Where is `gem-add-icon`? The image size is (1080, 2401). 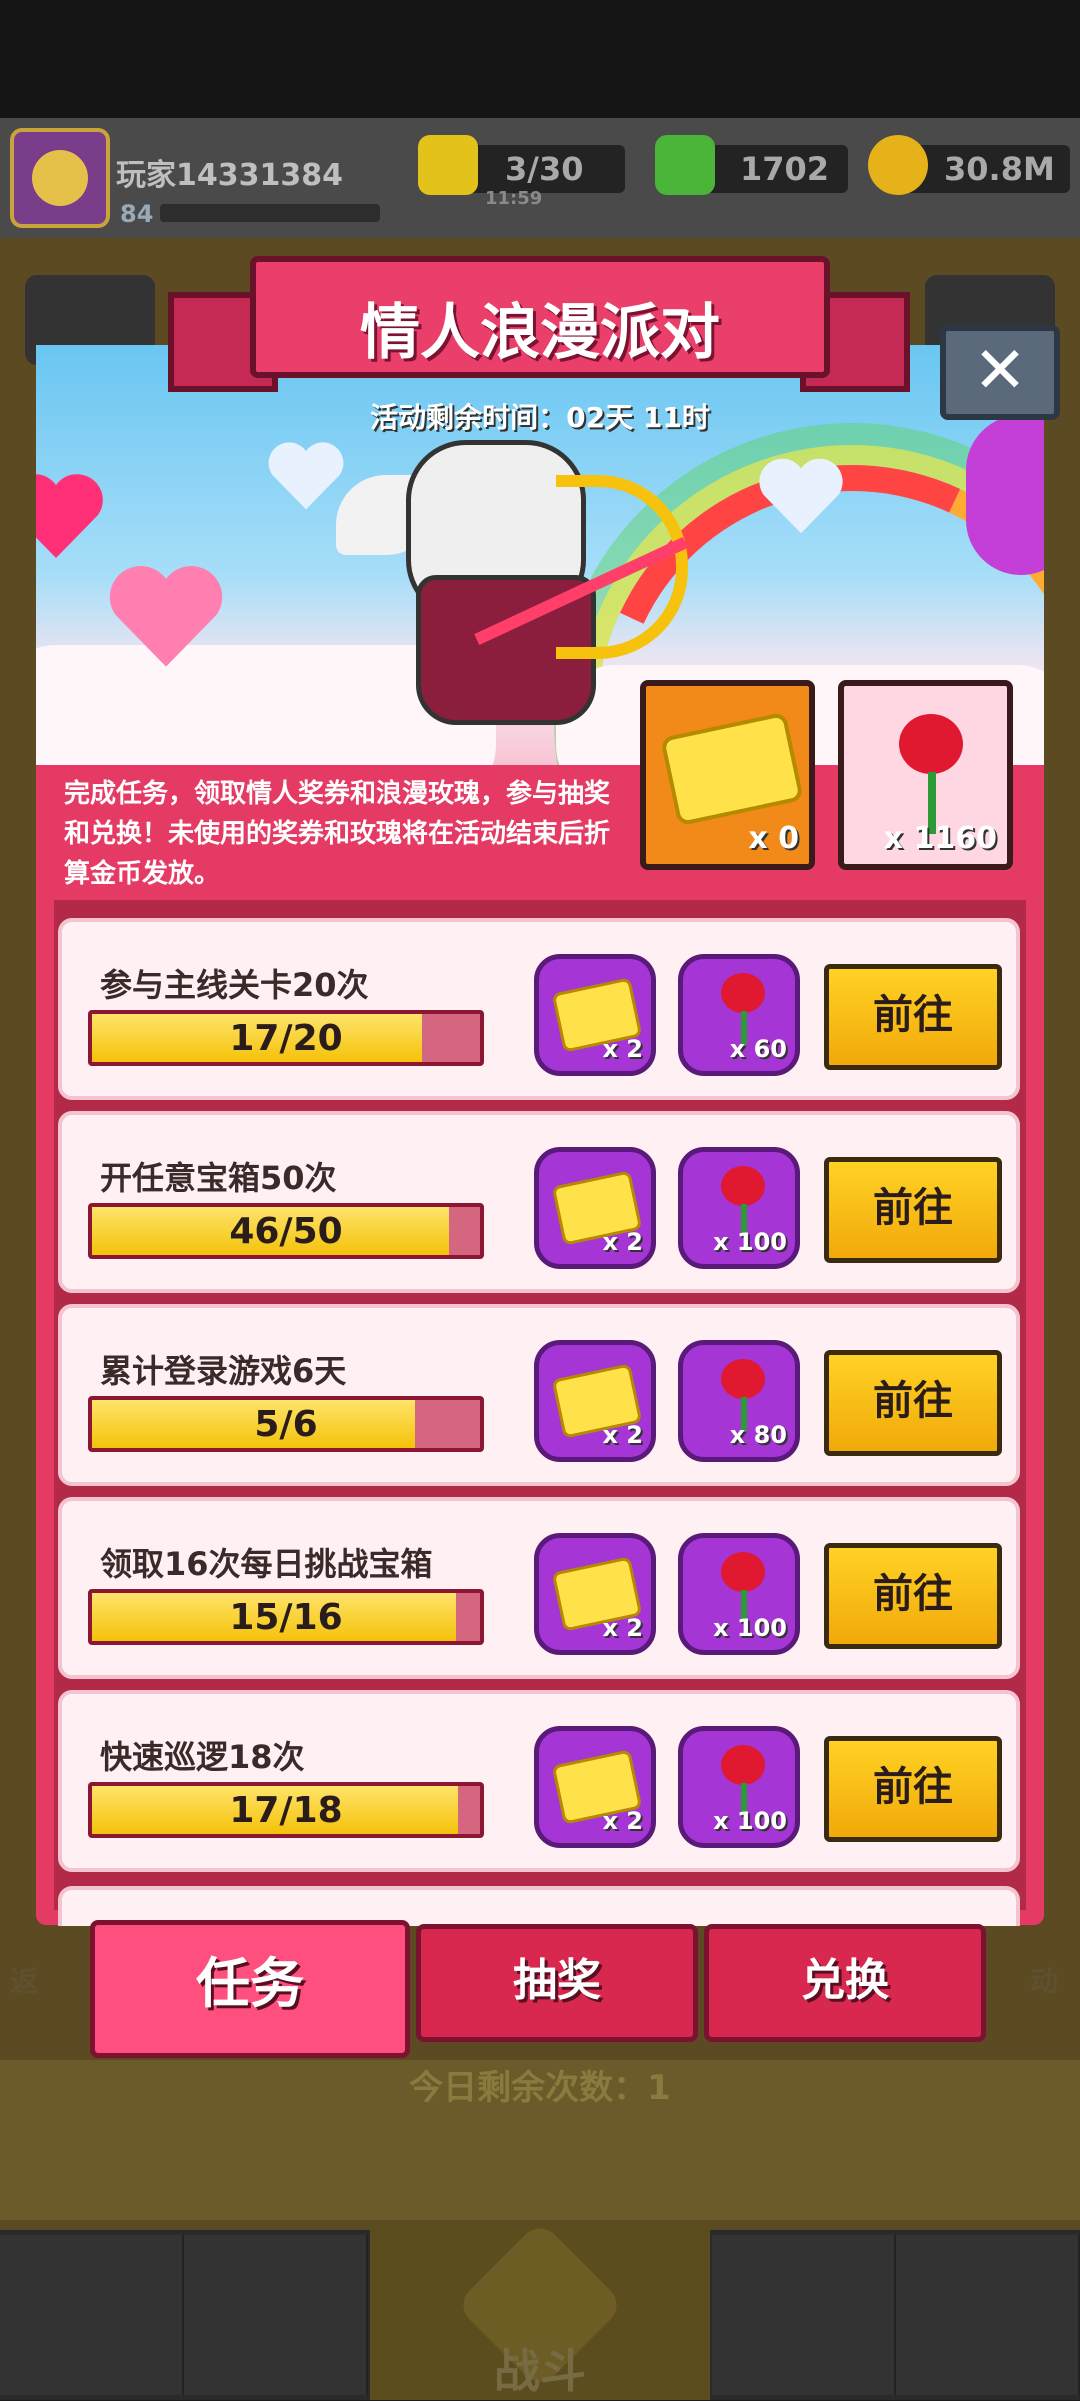 gem-add-icon is located at coordinates (685, 165).